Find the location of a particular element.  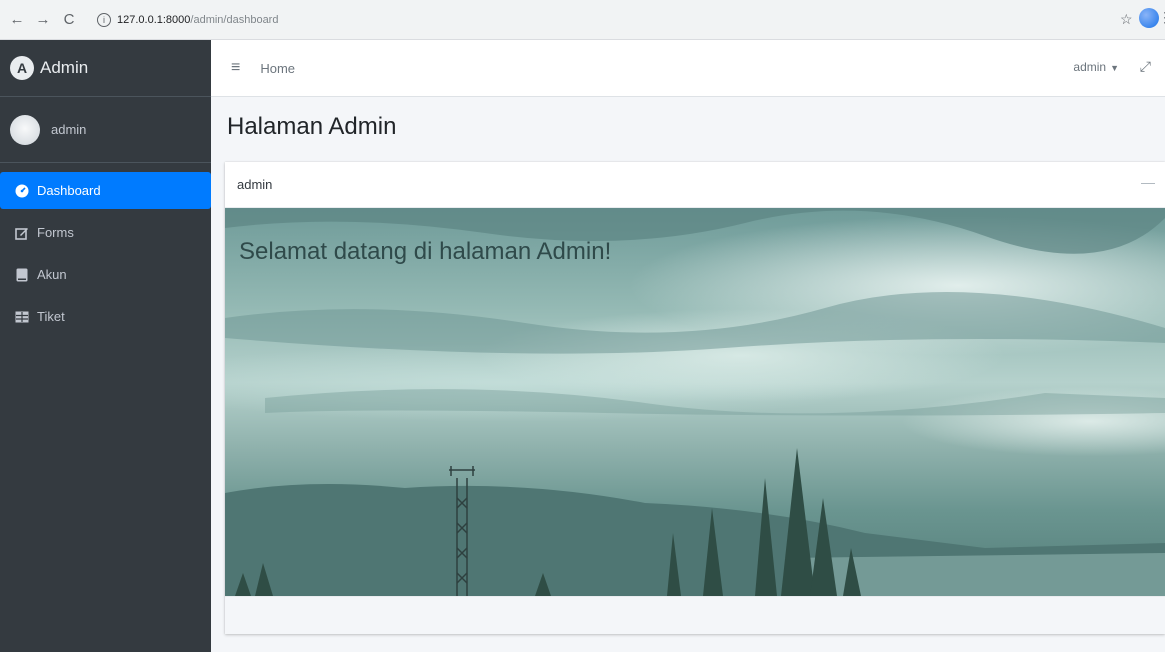

url-path: /admin/dashboard is located at coordinates (234, 20).